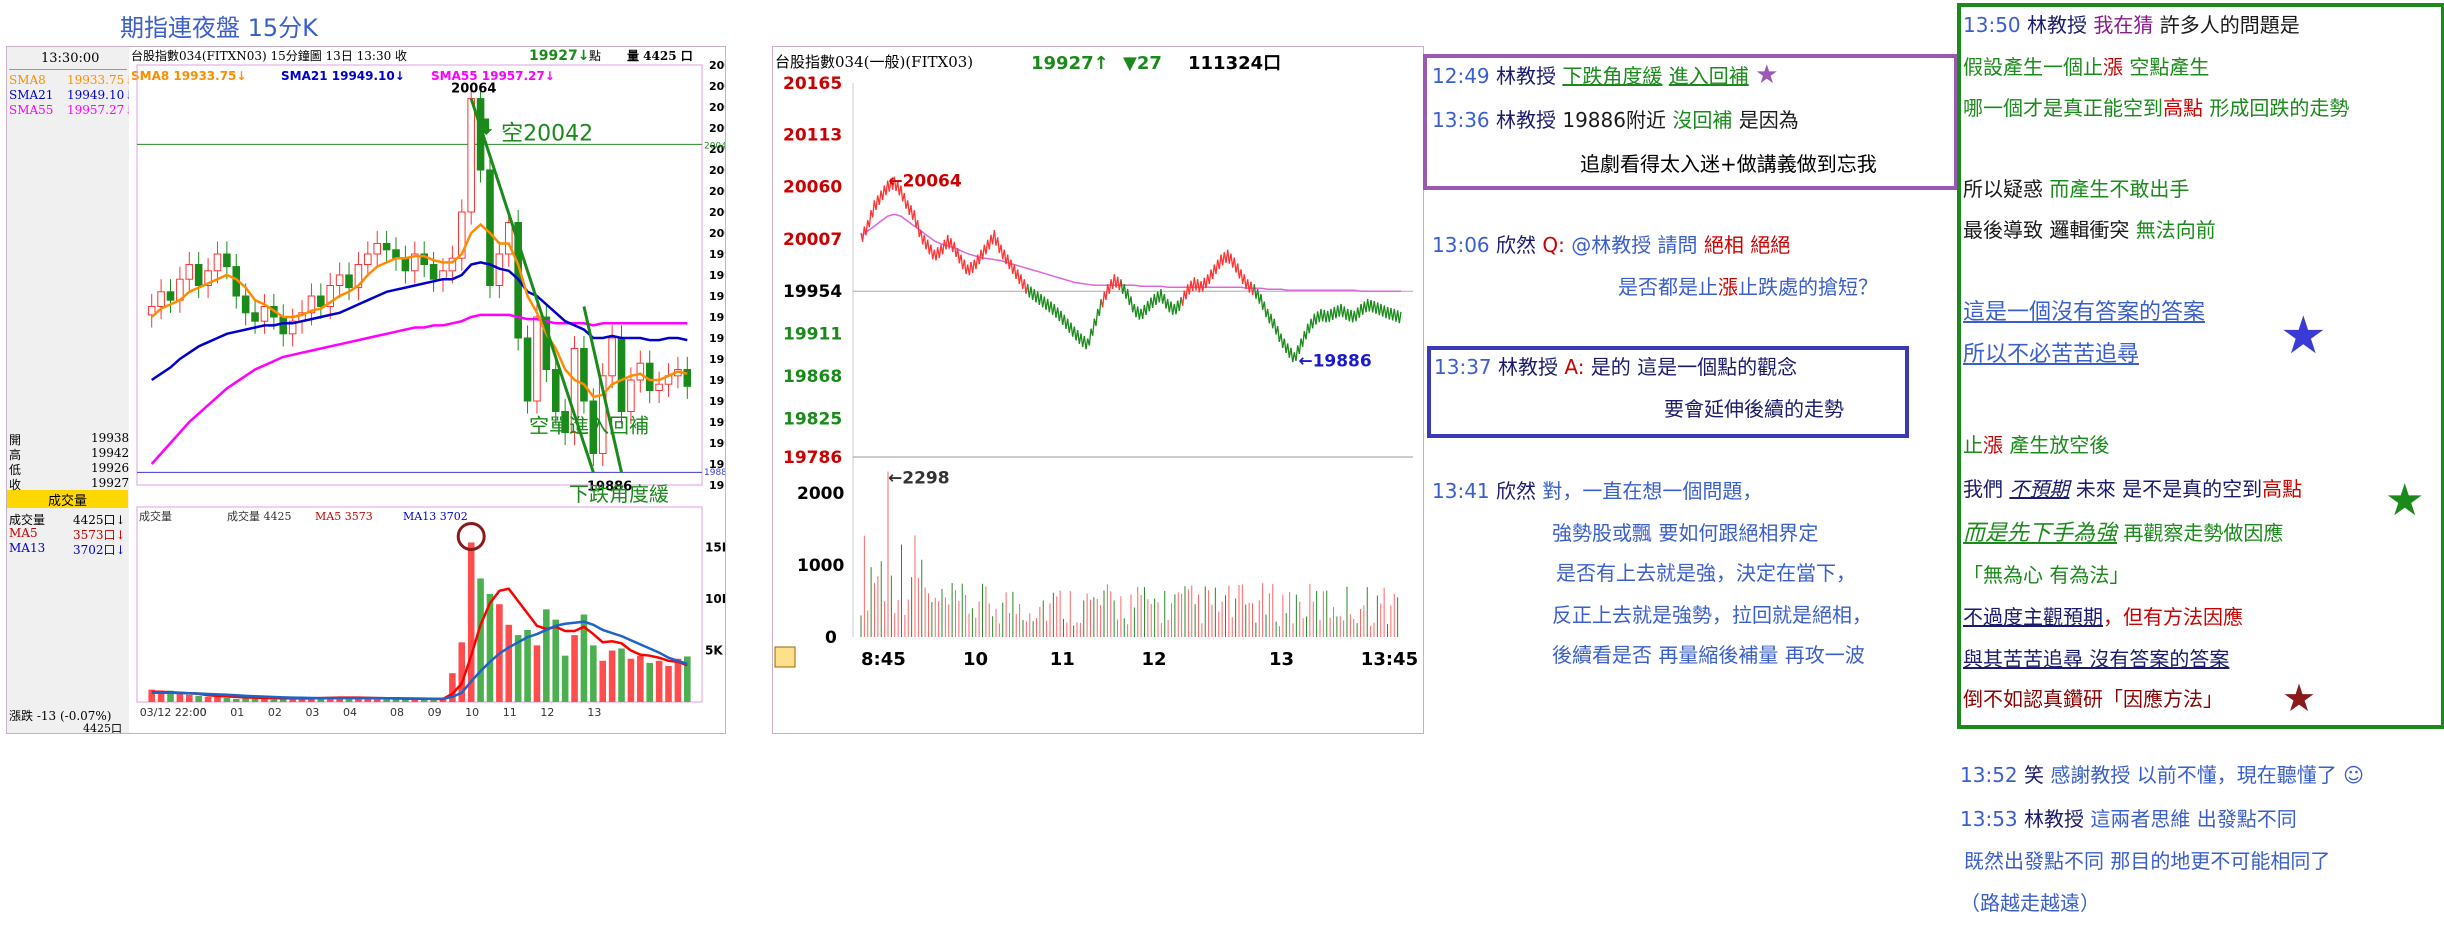 Image resolution: width=2444 pixels, height=947 pixels. I want to click on right-line-1: 13:50 林教授 我在猜 許多人的問題是, so click(2131, 25).